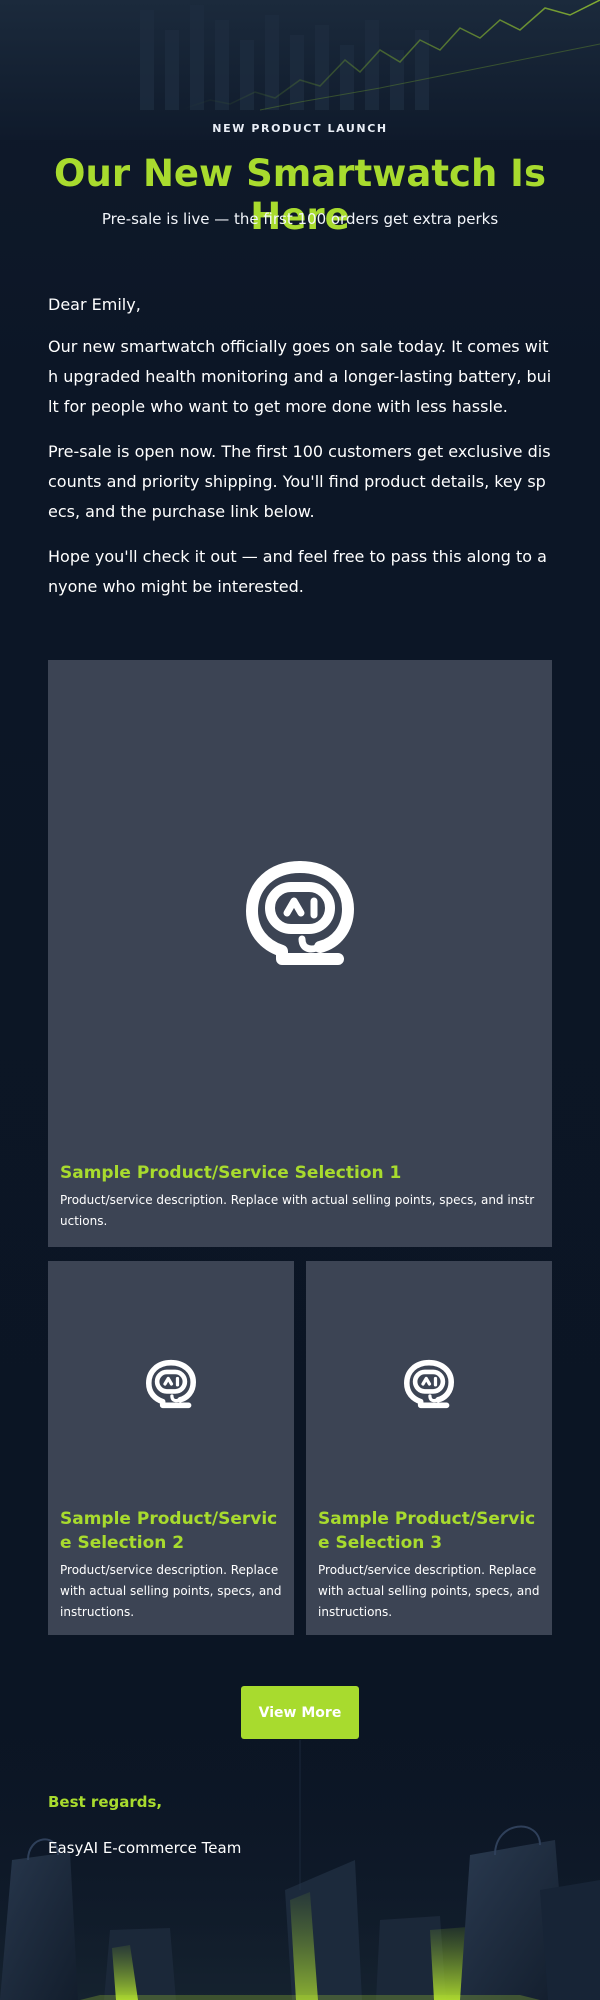  What do you see at coordinates (145, 1848) in the screenshot?
I see `team-signature: EasyAI E-commerce Team` at bounding box center [145, 1848].